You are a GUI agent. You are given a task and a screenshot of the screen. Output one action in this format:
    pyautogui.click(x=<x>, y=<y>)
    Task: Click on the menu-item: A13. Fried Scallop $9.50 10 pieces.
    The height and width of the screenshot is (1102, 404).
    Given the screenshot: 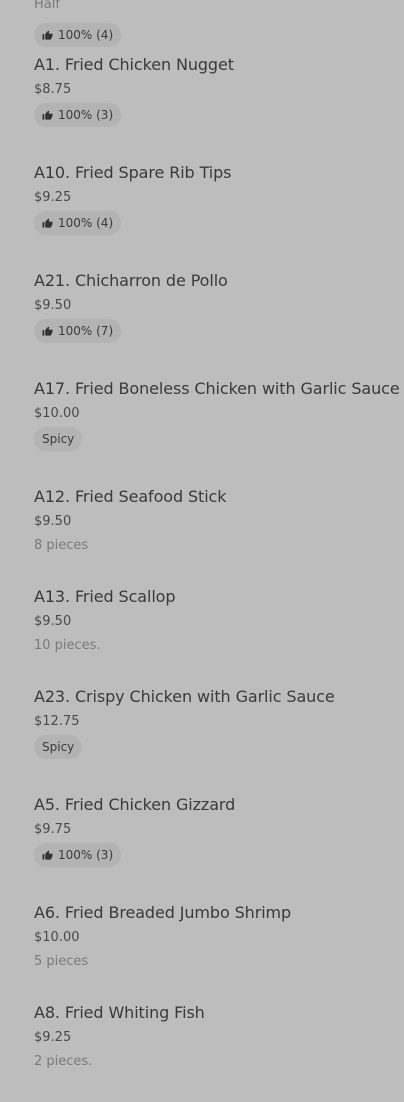 What is the action you would take?
    pyautogui.click(x=219, y=636)
    